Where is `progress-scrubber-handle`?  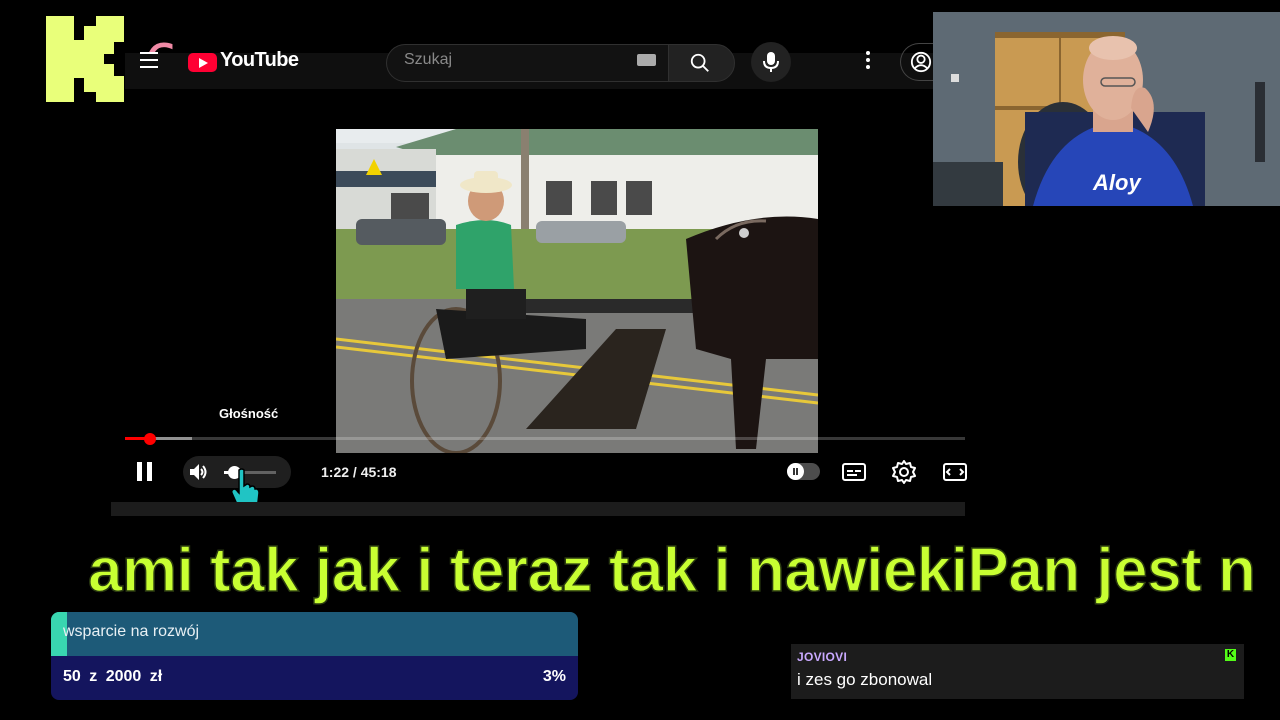
progress-scrubber-handle is located at coordinates (150, 439).